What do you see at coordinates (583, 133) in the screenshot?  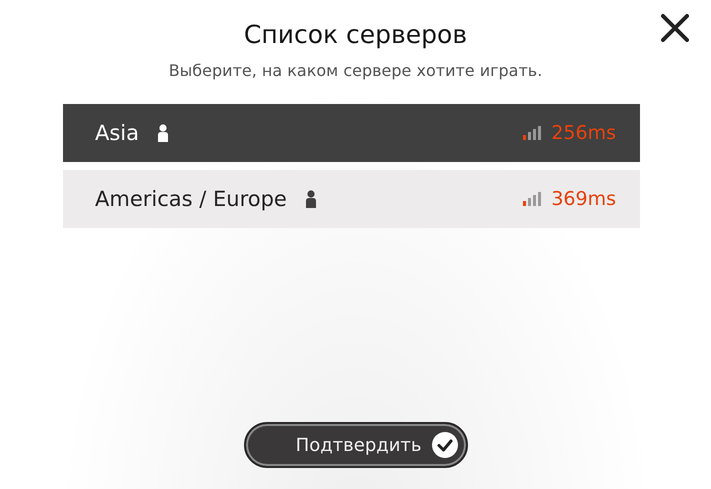 I see `ping-value: 256ms` at bounding box center [583, 133].